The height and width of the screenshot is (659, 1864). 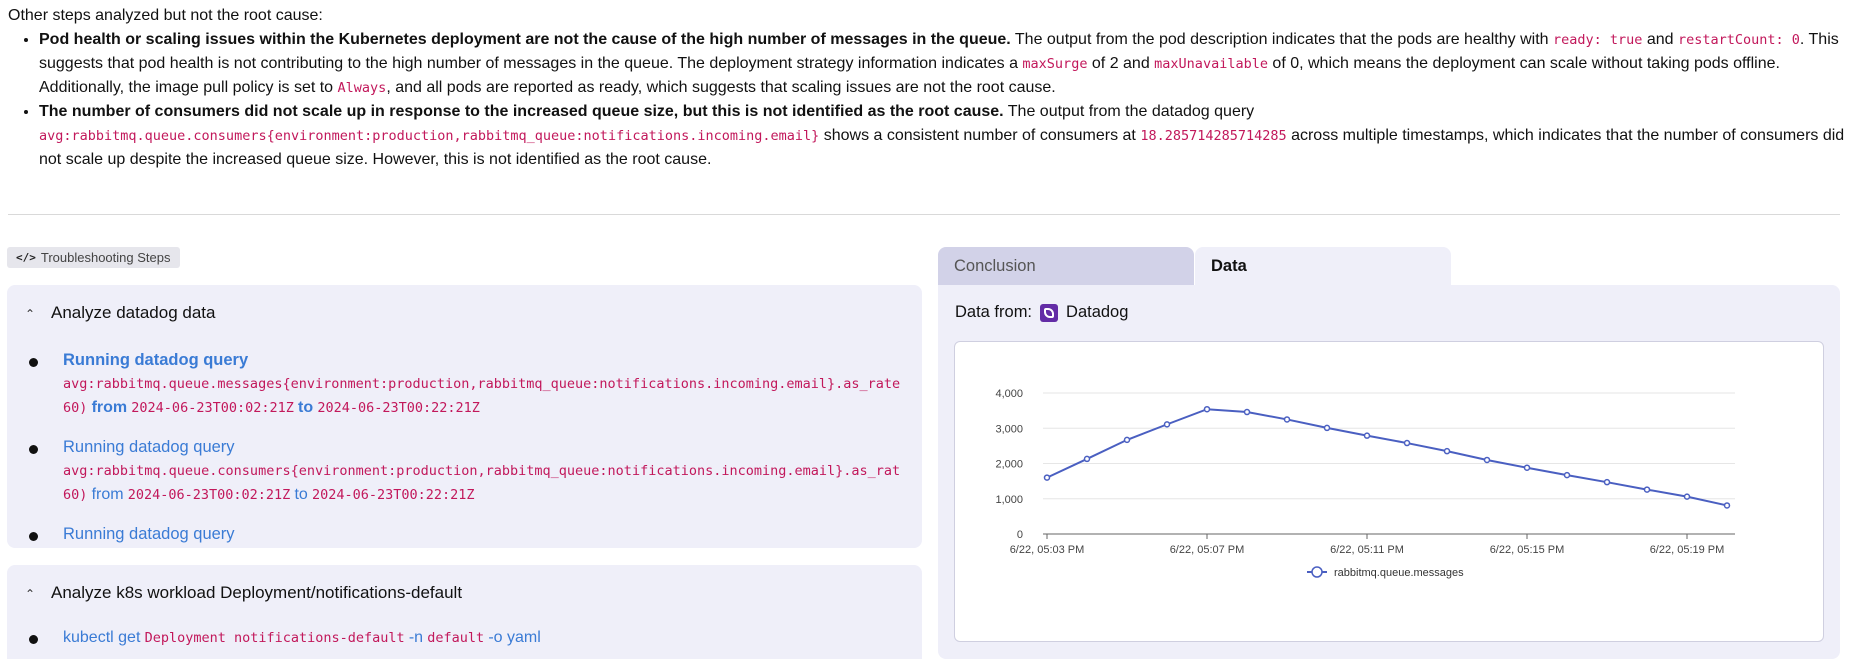 What do you see at coordinates (1020, 535) in the screenshot?
I see `y-tick-label: 0` at bounding box center [1020, 535].